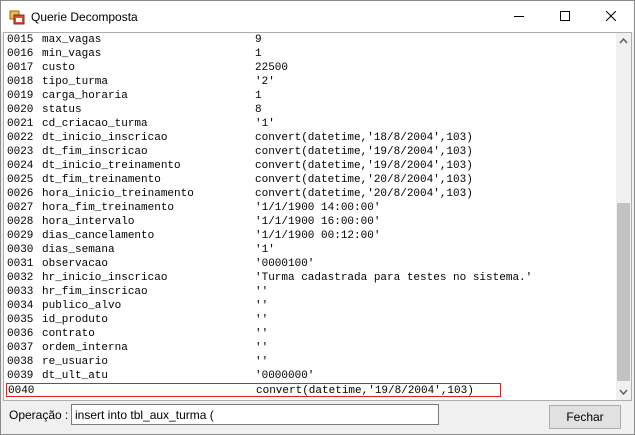 This screenshot has height=435, width=635. I want to click on field-name: re_usuario, so click(75, 362).